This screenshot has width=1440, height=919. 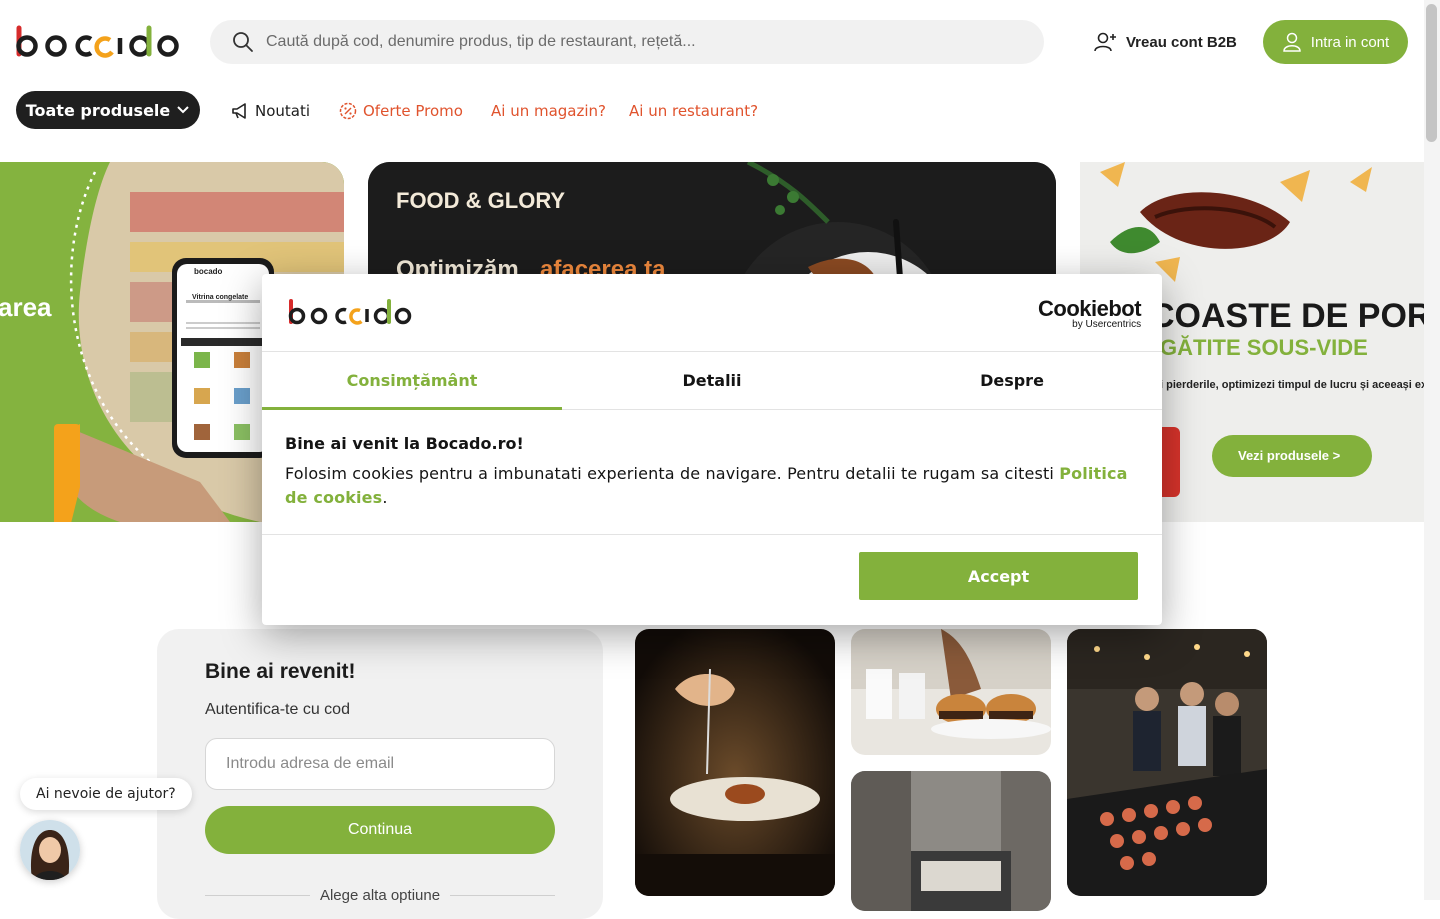 I want to click on email-field, so click(x=380, y=764).